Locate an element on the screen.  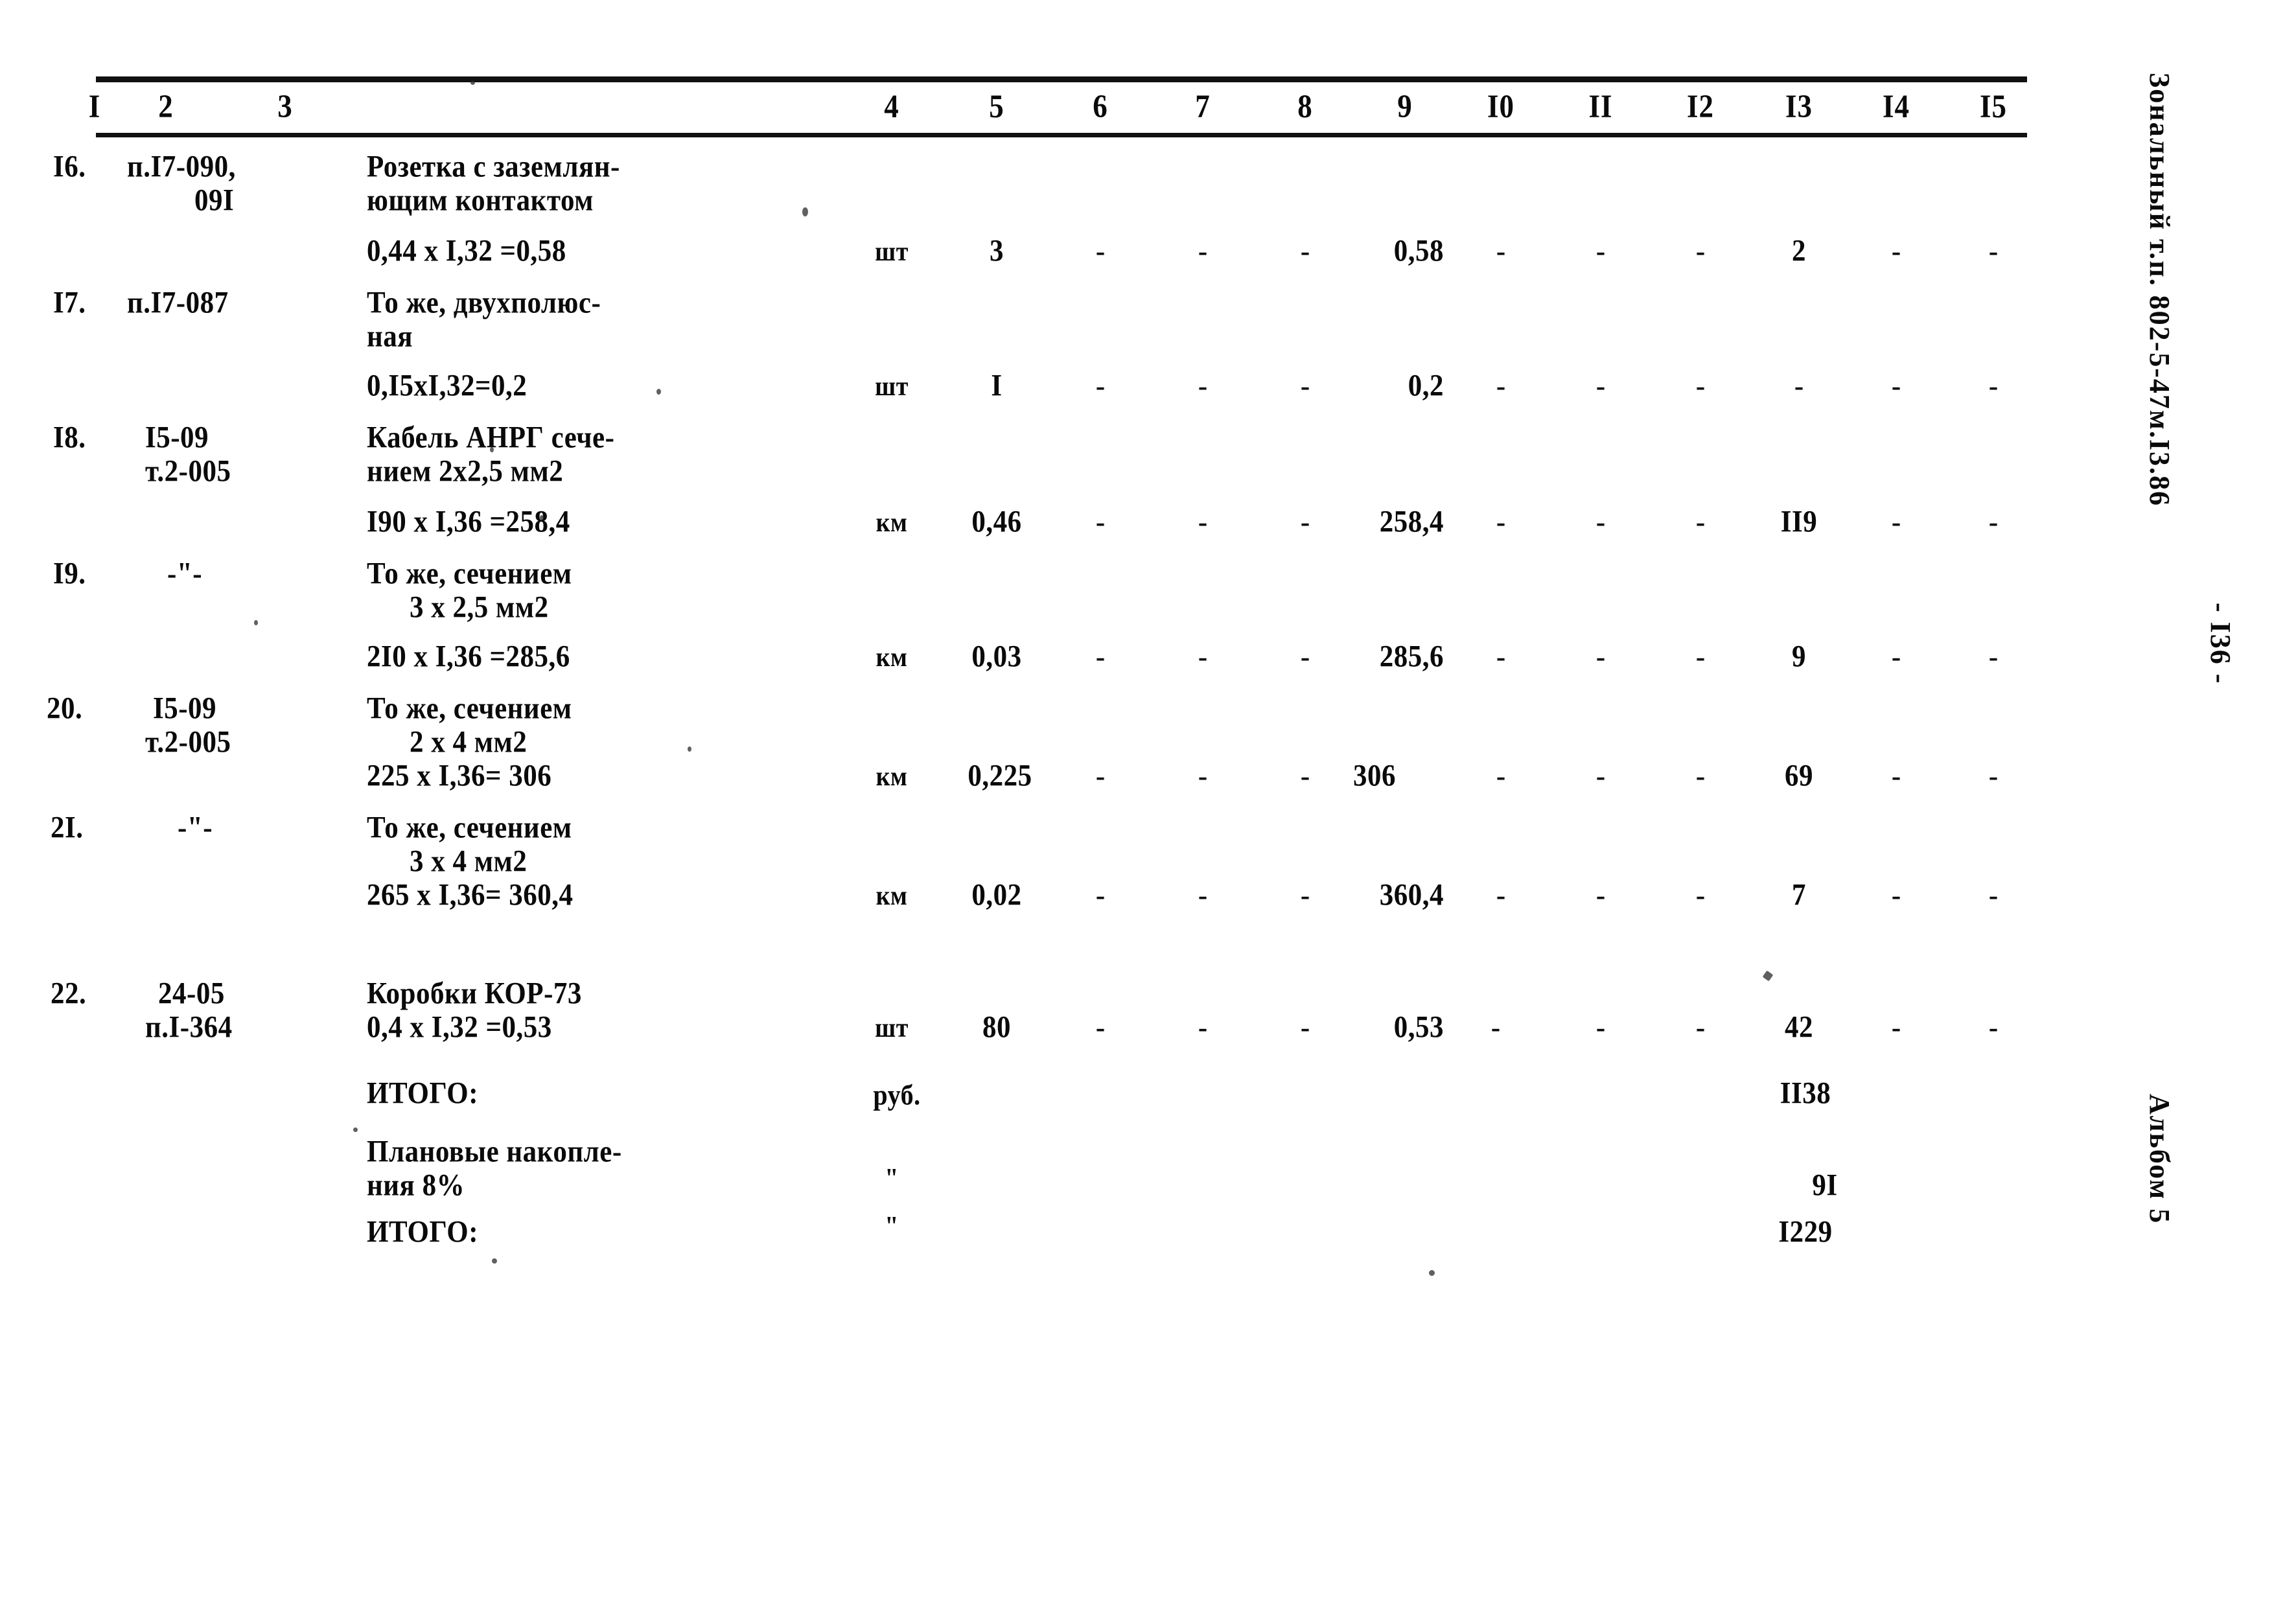
table-row: 0,I5xI,32=0,2 is located at coordinates (447, 386).